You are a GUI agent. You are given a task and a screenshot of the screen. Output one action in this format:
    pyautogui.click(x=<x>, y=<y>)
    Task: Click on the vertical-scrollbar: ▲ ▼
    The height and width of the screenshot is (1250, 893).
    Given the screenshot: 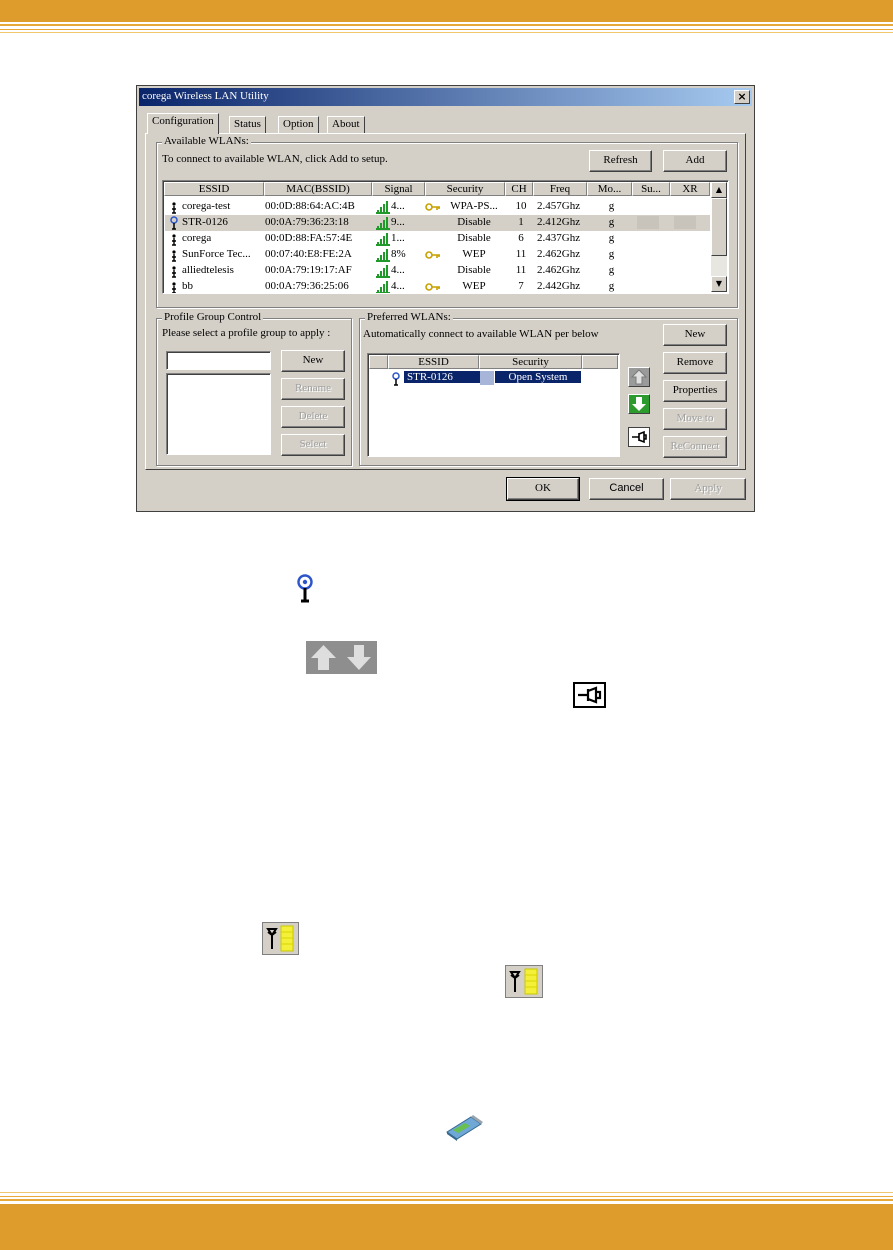 What is the action you would take?
    pyautogui.click(x=719, y=237)
    